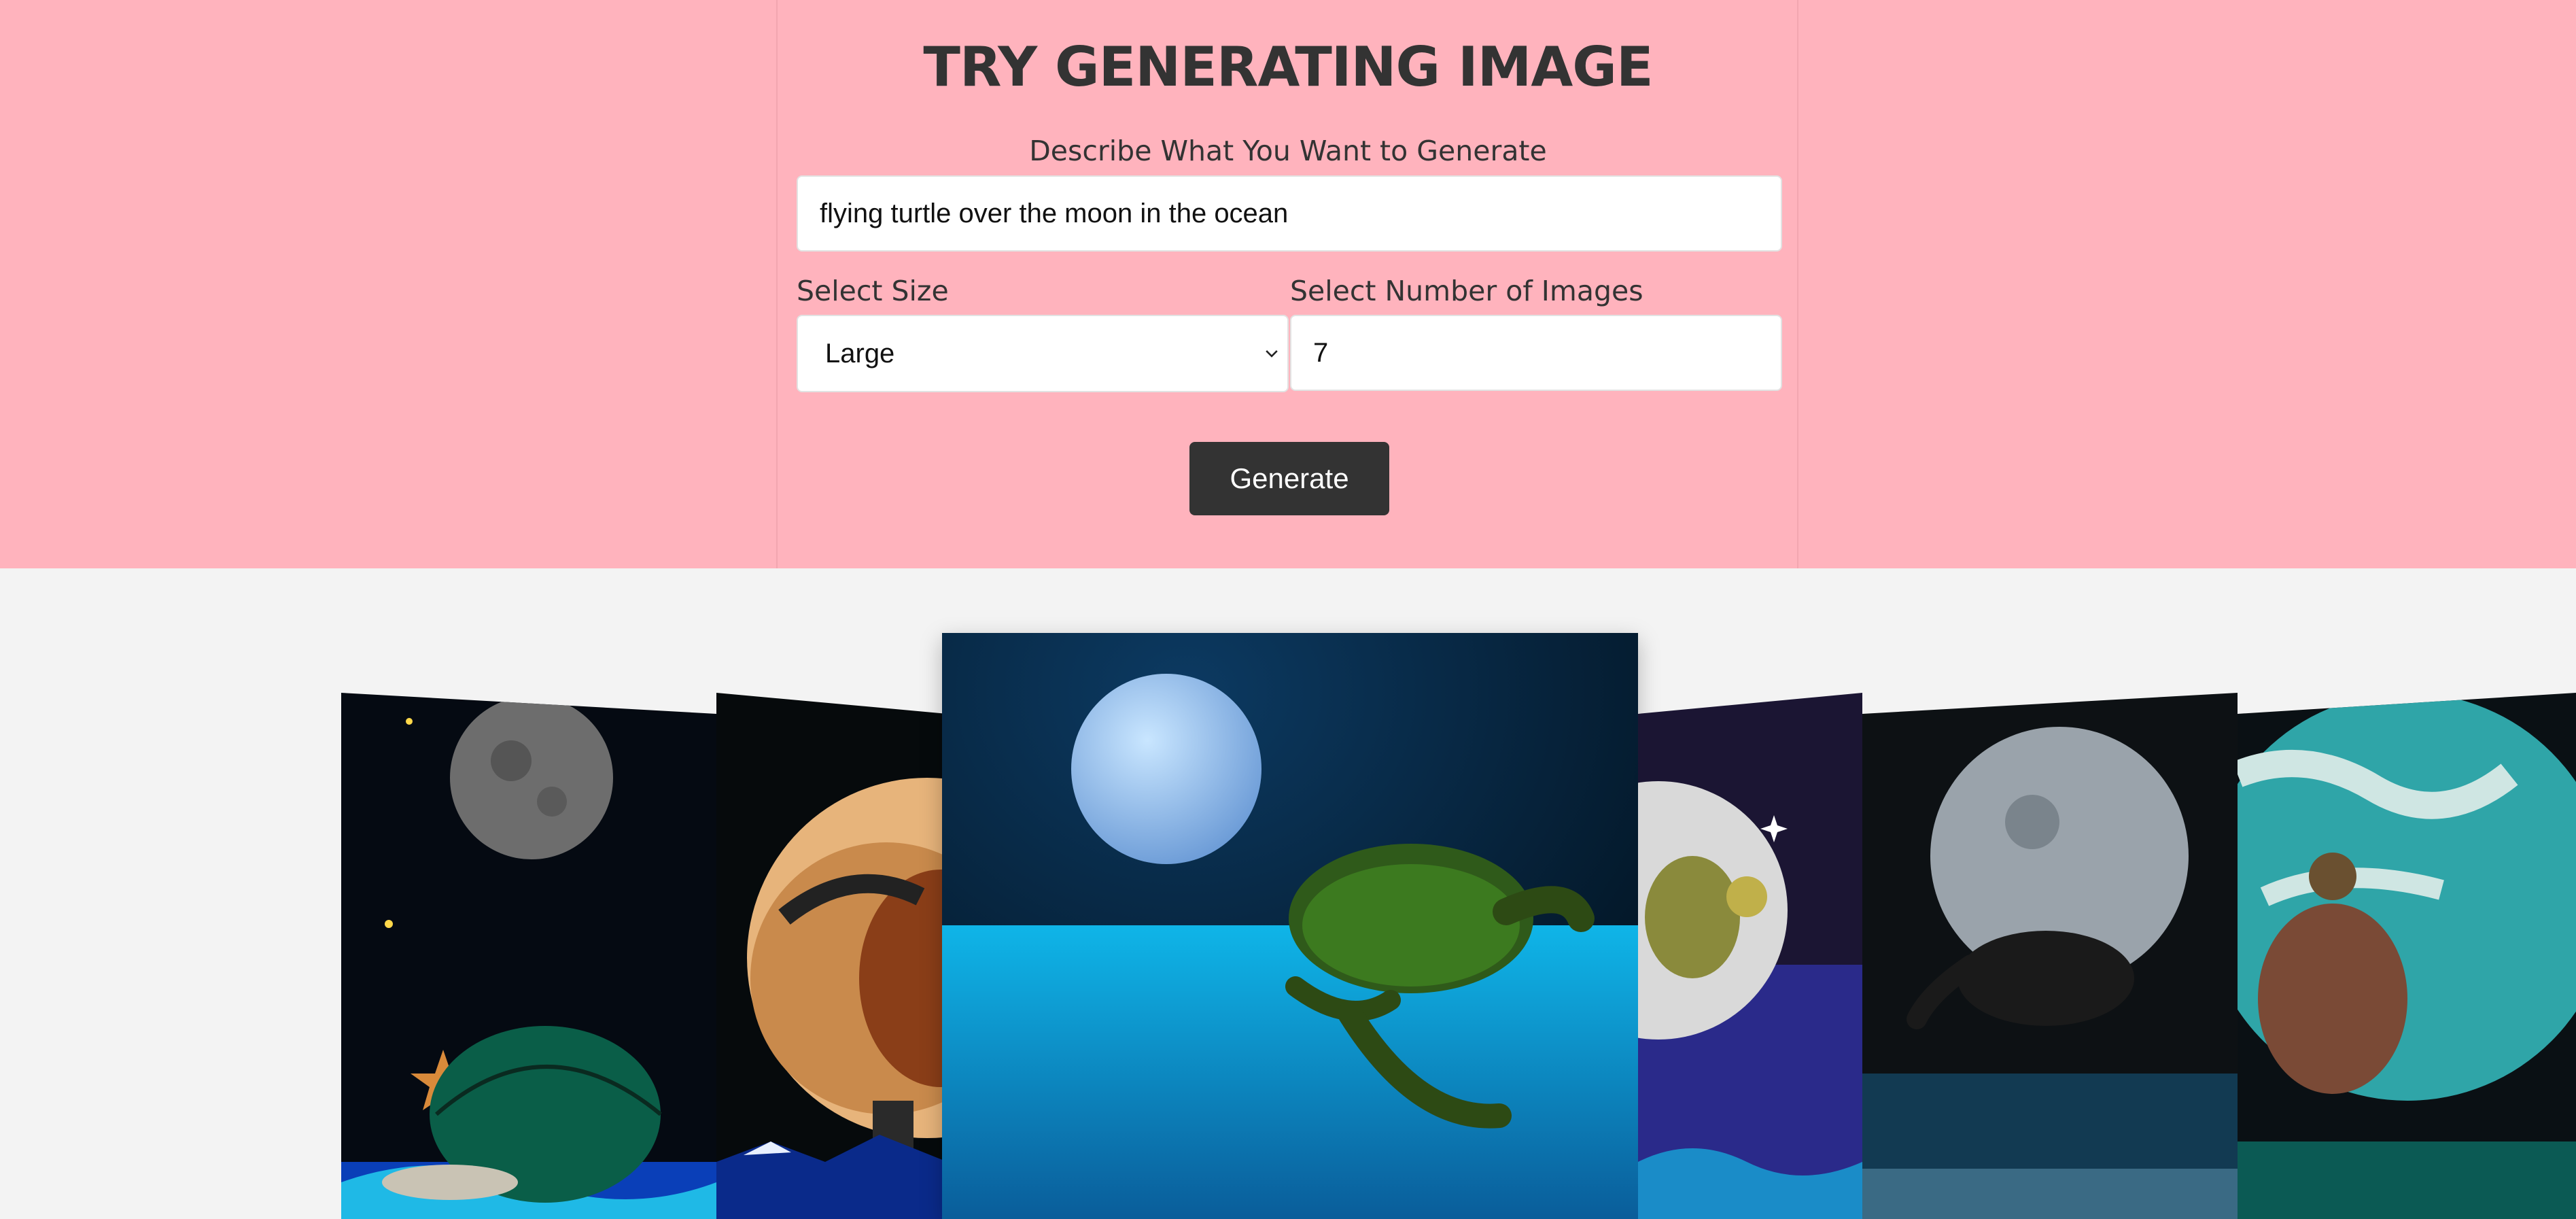 The width and height of the screenshot is (2576, 1219). Describe the element at coordinates (860, 353) in the screenshot. I see `size-value: Large` at that location.